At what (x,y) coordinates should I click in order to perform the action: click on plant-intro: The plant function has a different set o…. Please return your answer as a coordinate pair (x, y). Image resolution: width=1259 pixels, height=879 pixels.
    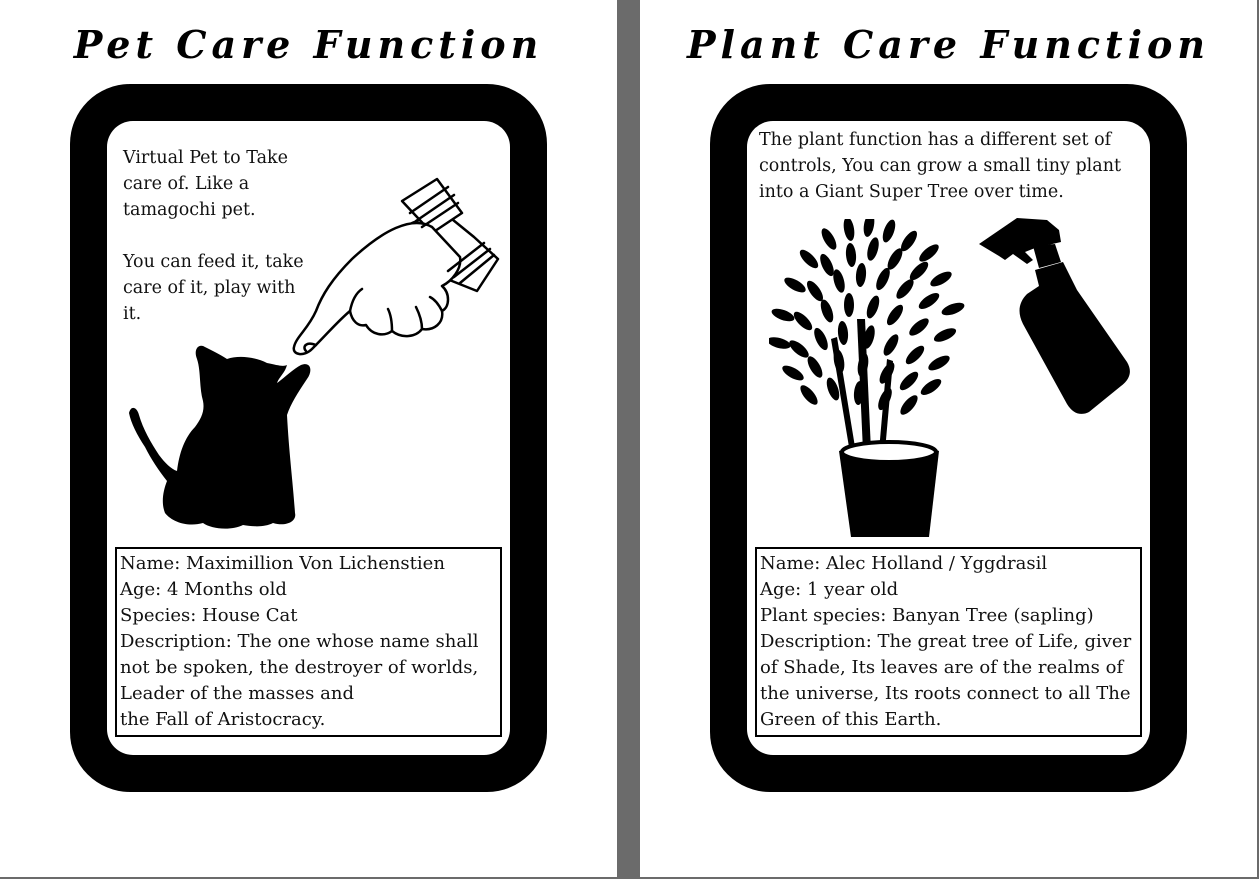
    Looking at the image, I should click on (940, 166).